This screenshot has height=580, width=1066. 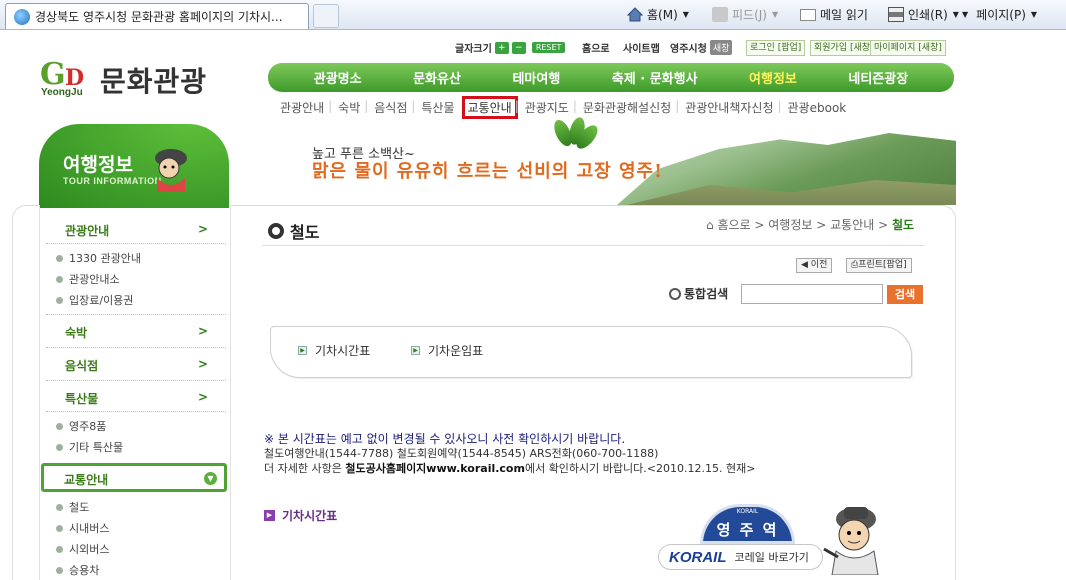 What do you see at coordinates (94, 300) in the screenshot?
I see `menu-sub-item: 입장료/이용권` at bounding box center [94, 300].